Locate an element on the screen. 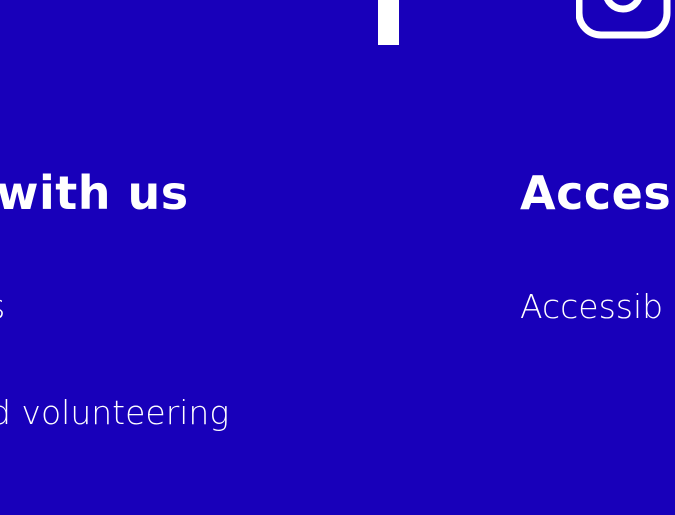 This screenshot has height=515, width=675. accessibility-link: Accessib is located at coordinates (591, 306).